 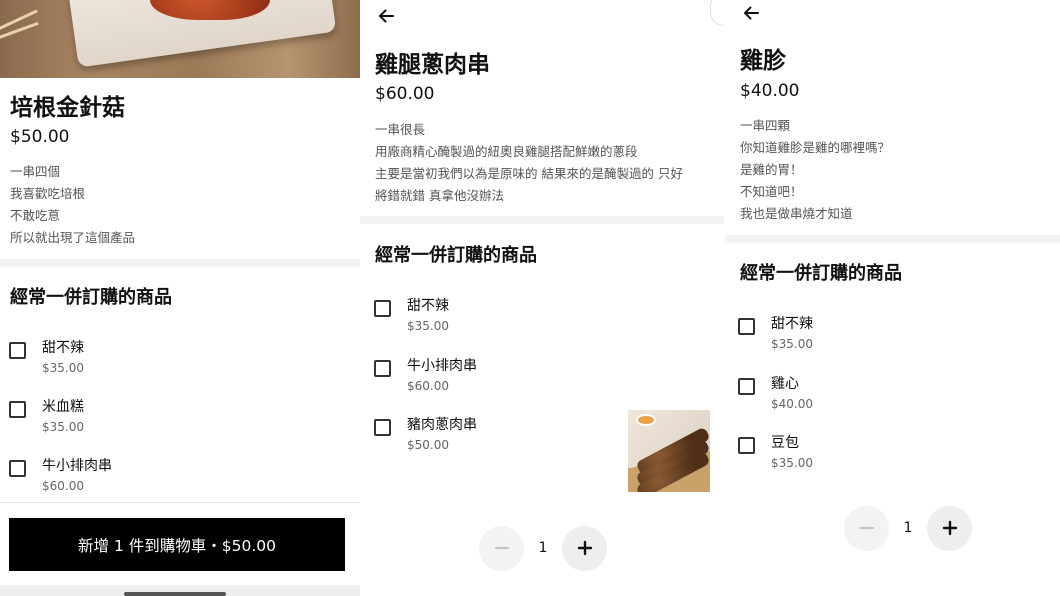 What do you see at coordinates (48, 193) in the screenshot?
I see `description-line: 我喜歡吃培根` at bounding box center [48, 193].